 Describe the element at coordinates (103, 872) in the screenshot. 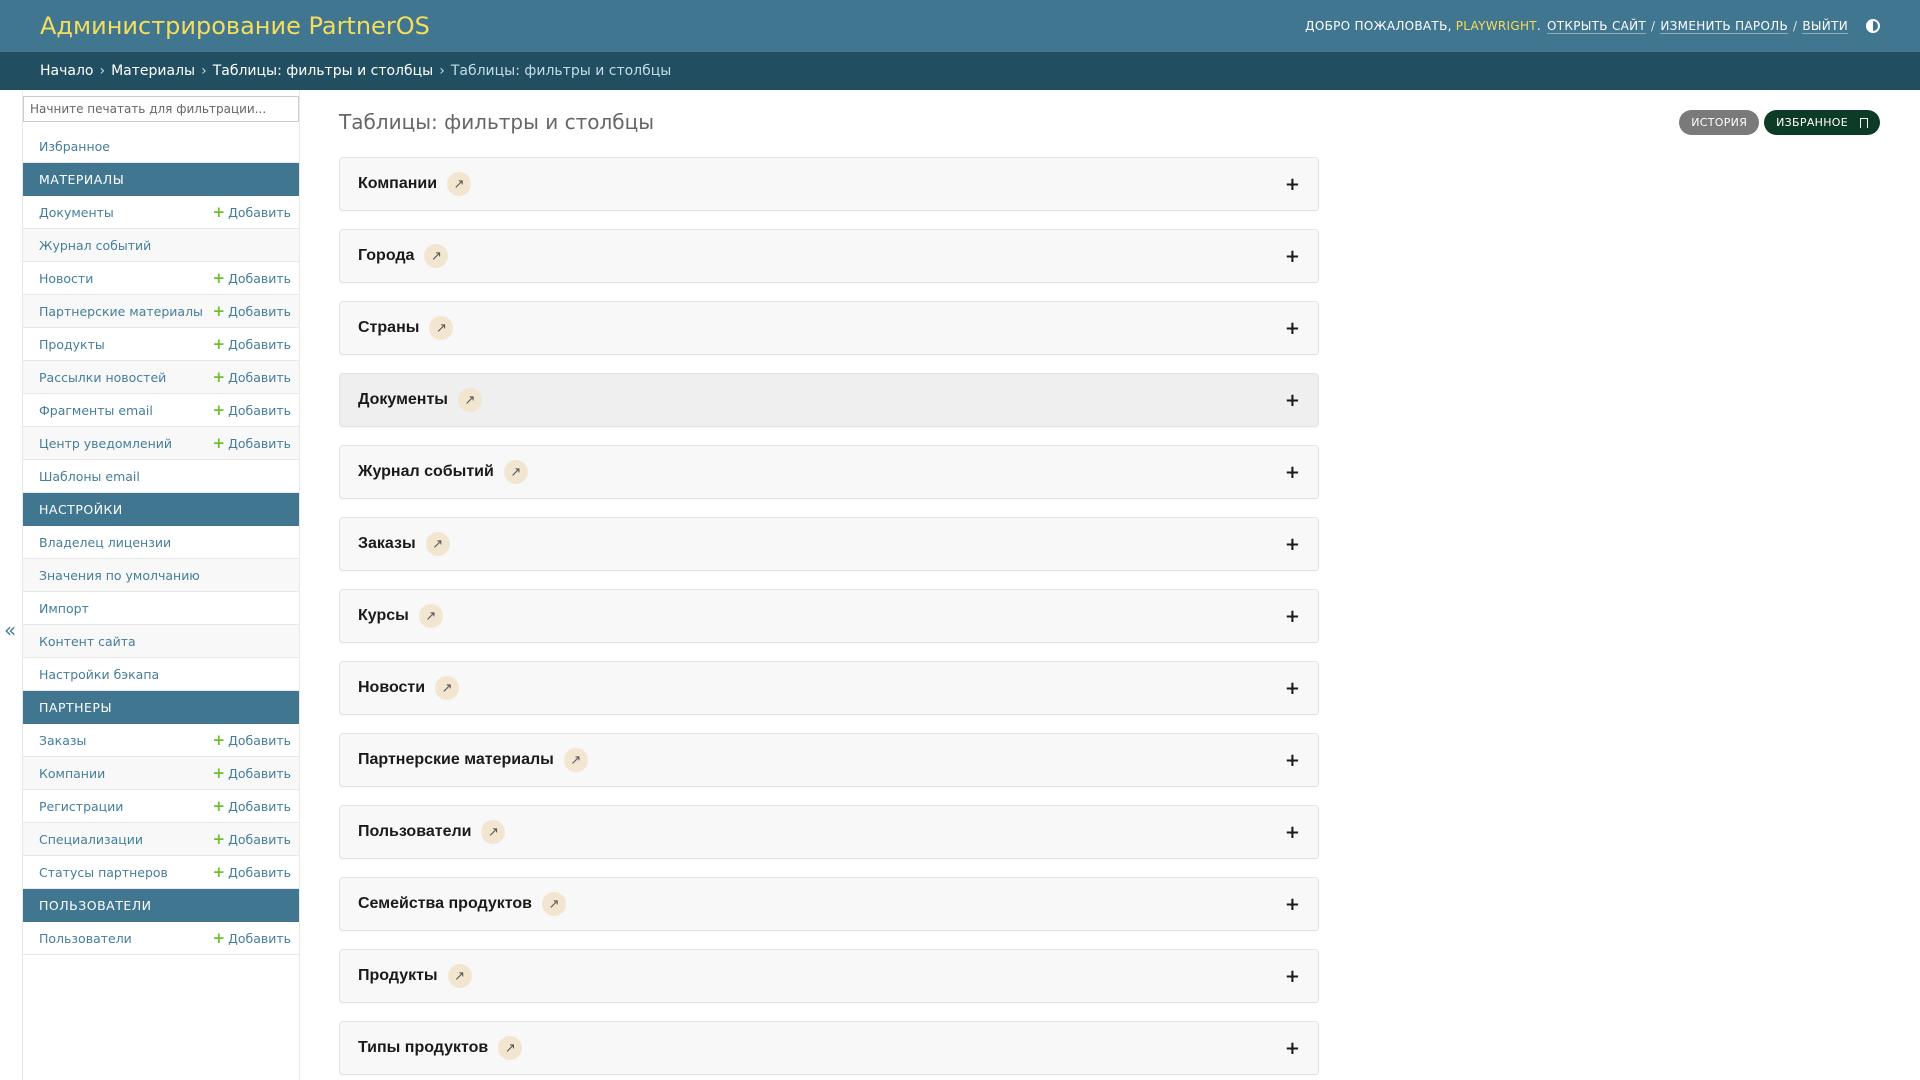

I see `sidebar-item-label: Статусы партнеров` at that location.